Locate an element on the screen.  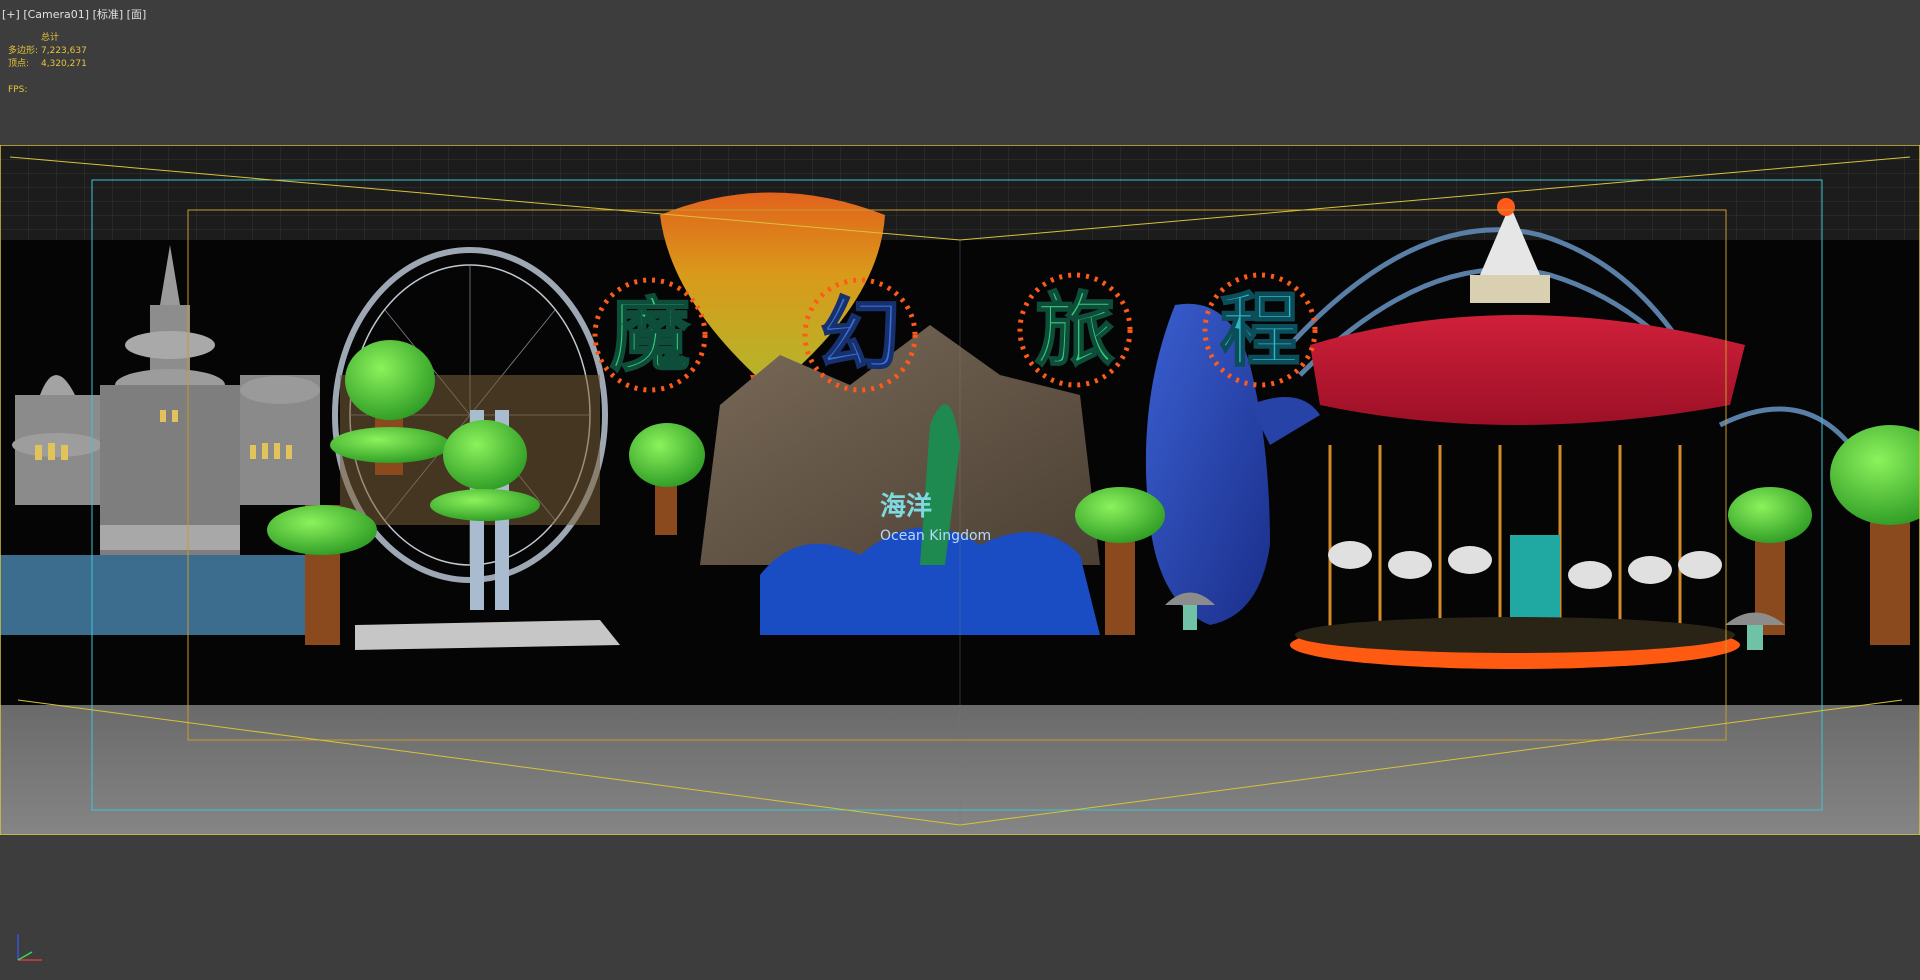
sign-char-3-text: 旅 is located at coordinates (1075, 330).